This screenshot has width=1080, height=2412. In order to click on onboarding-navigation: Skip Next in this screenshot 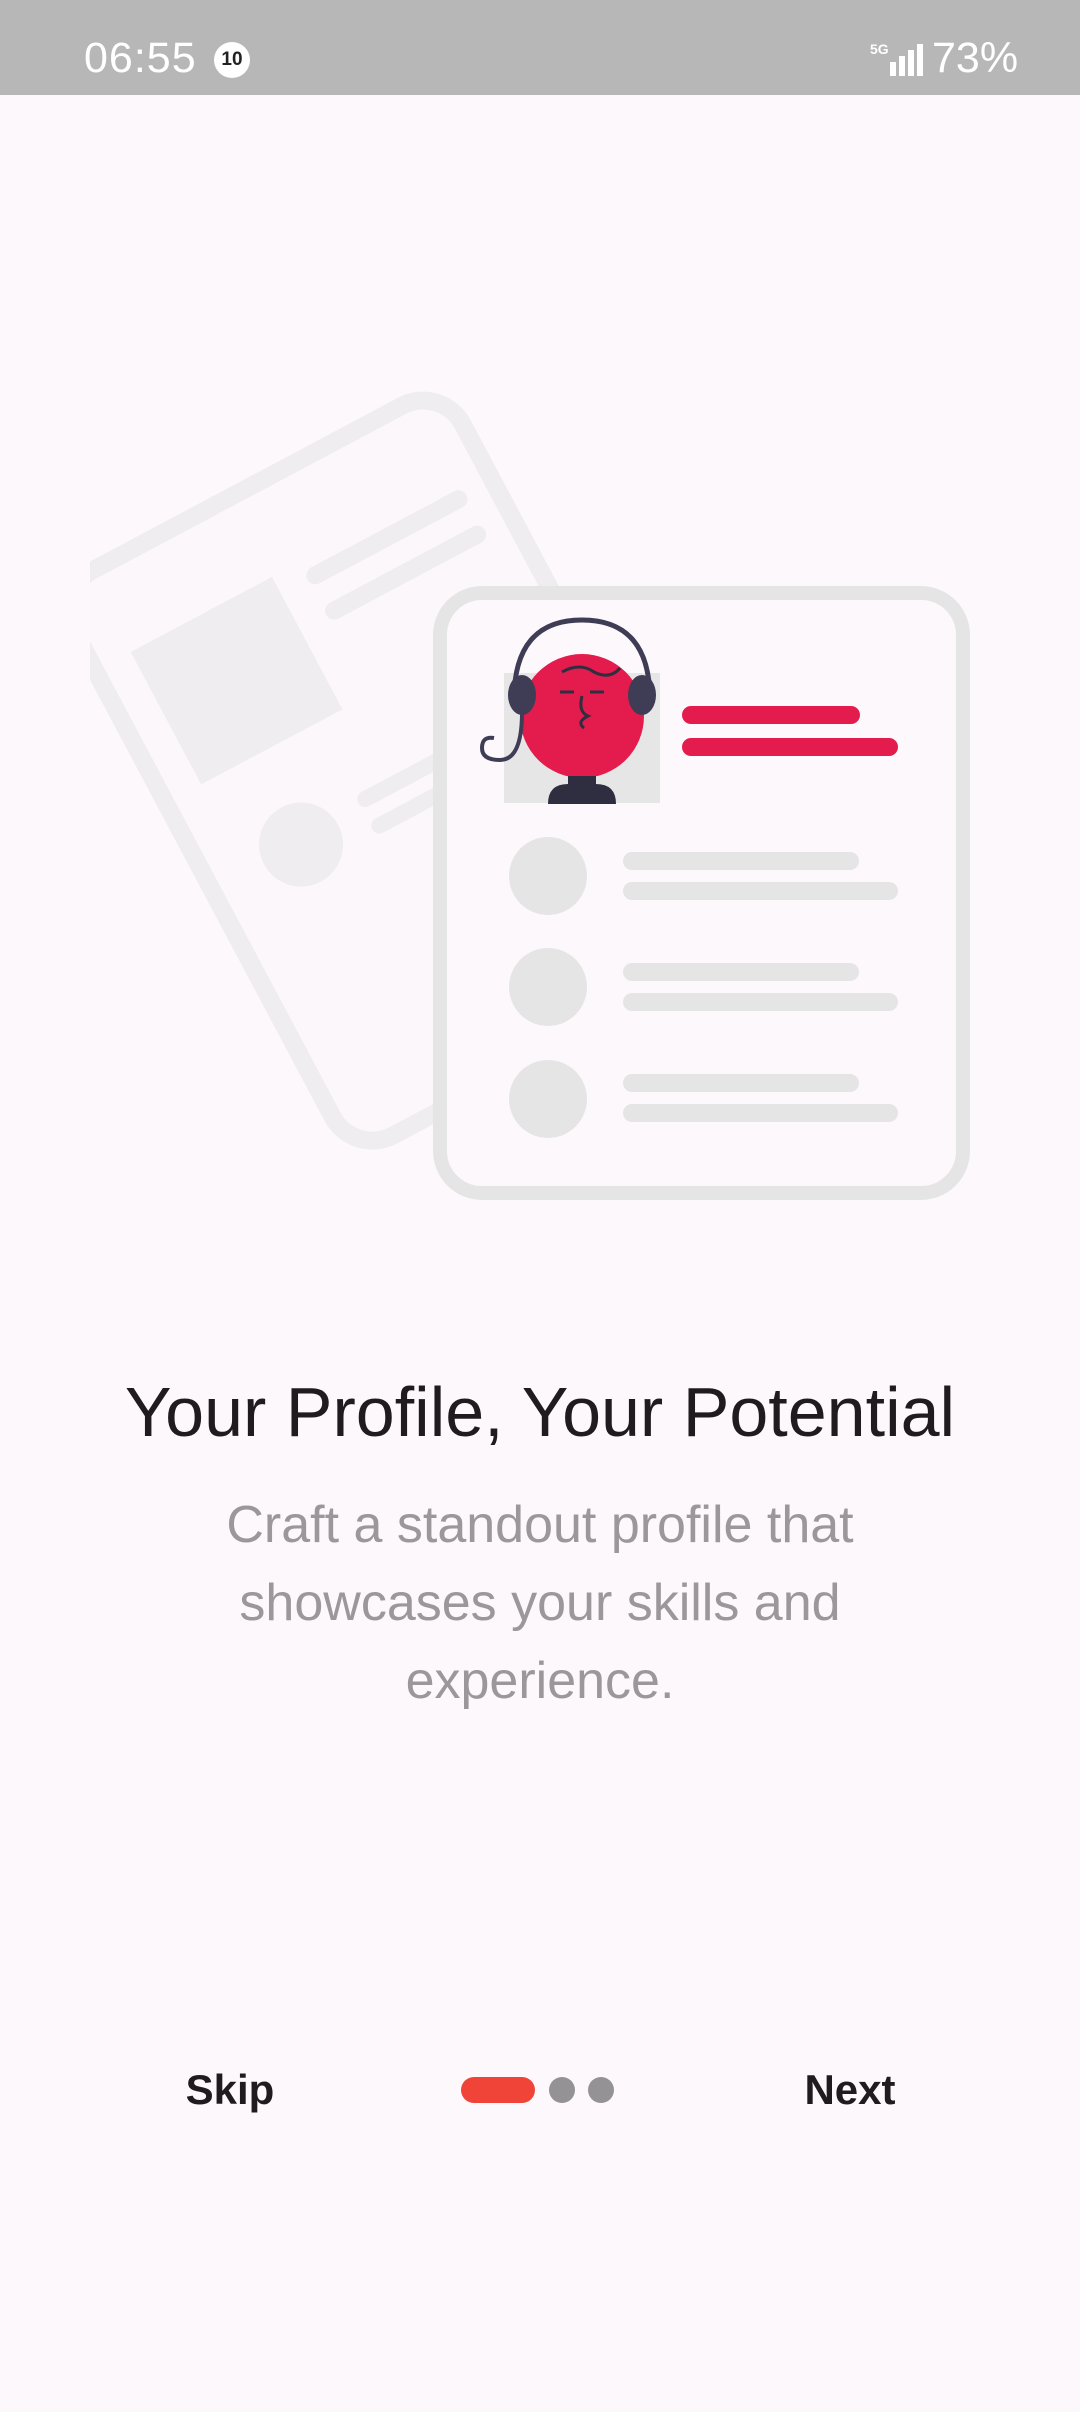, I will do `click(540, 2090)`.